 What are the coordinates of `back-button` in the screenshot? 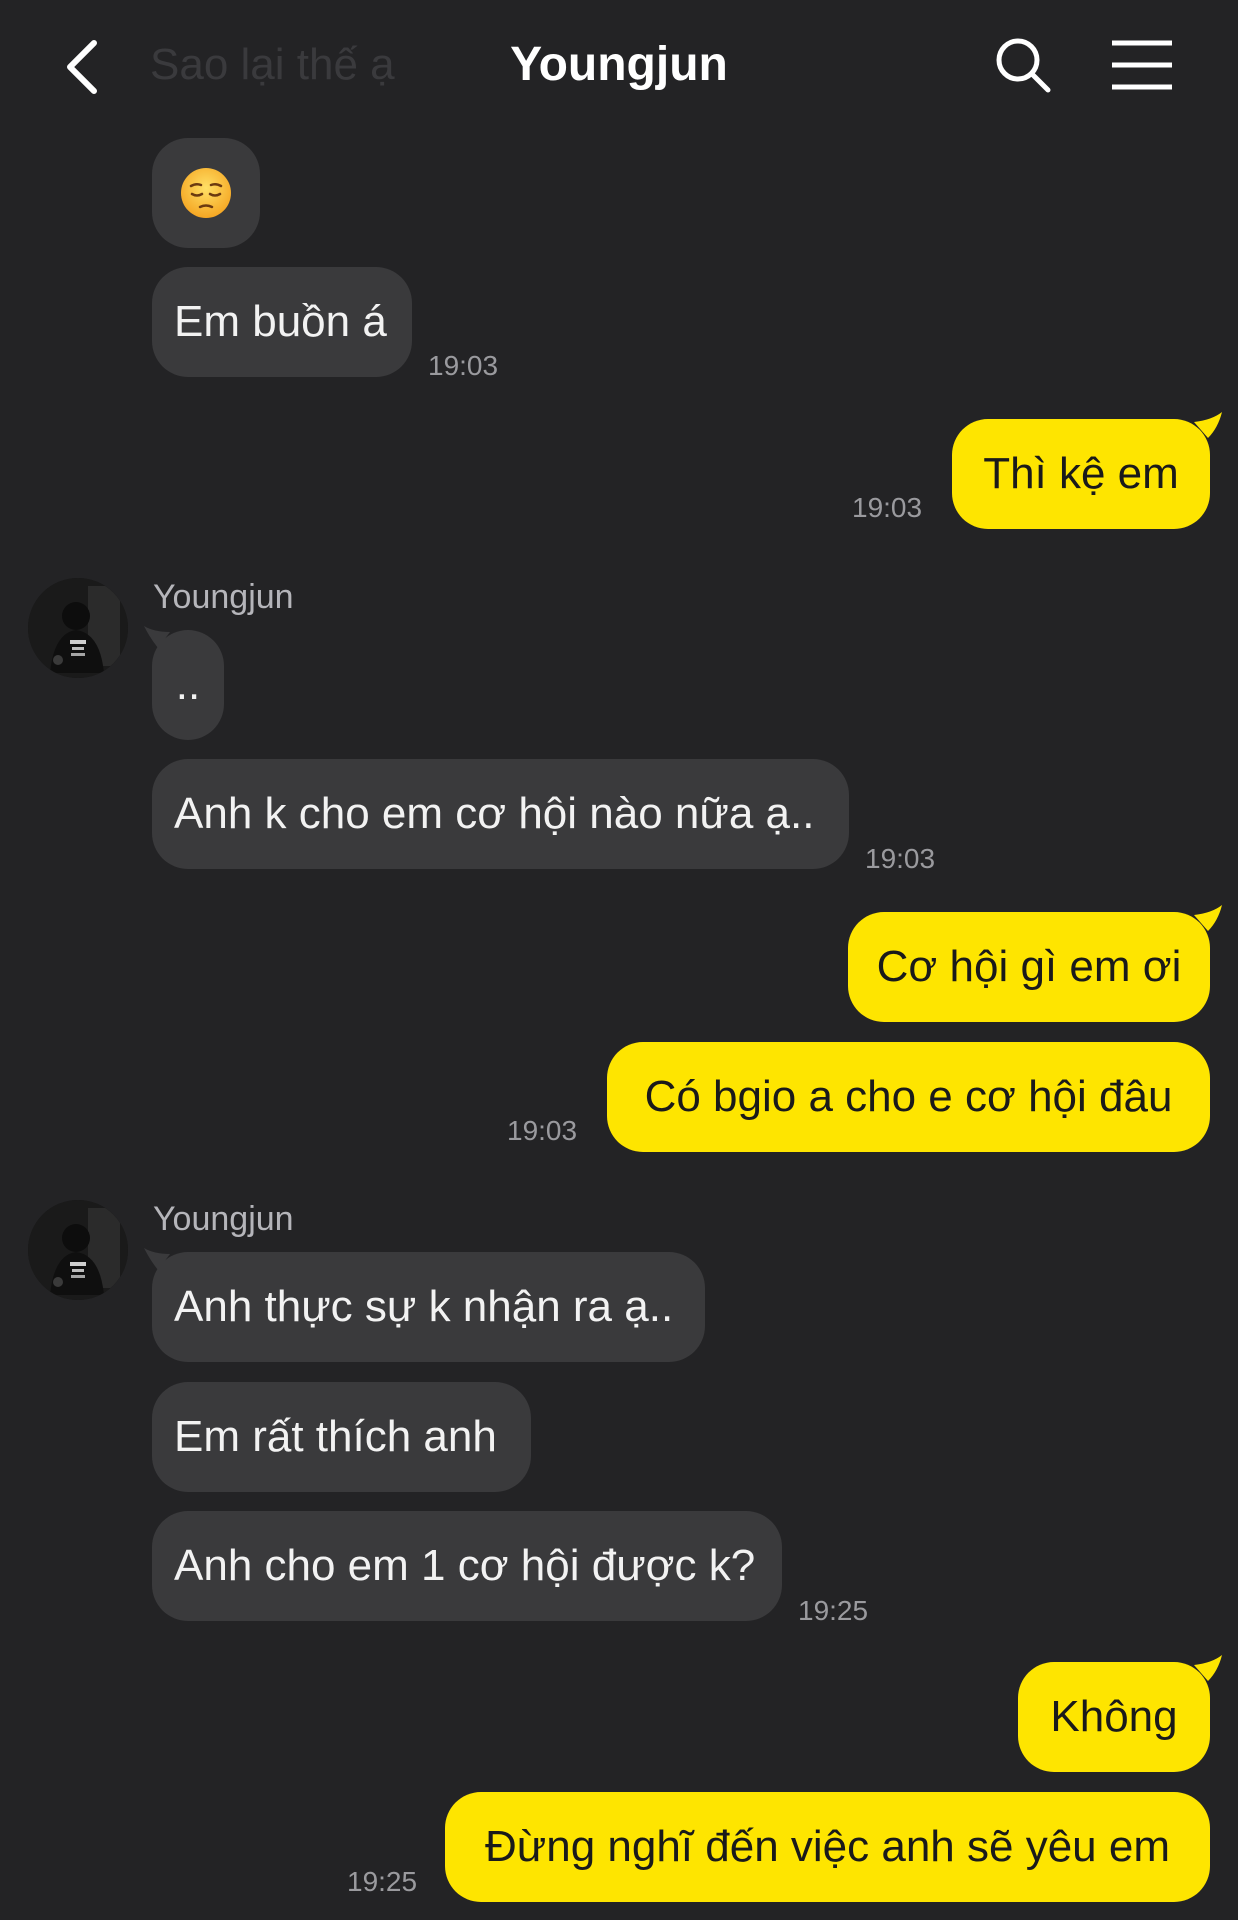 It's located at (82, 67).